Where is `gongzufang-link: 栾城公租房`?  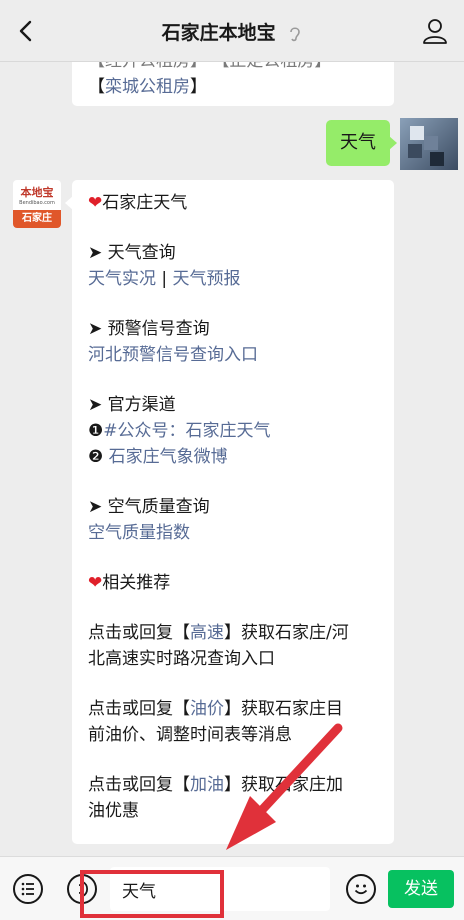
gongzufang-link: 栾城公租房 is located at coordinates (147, 87).